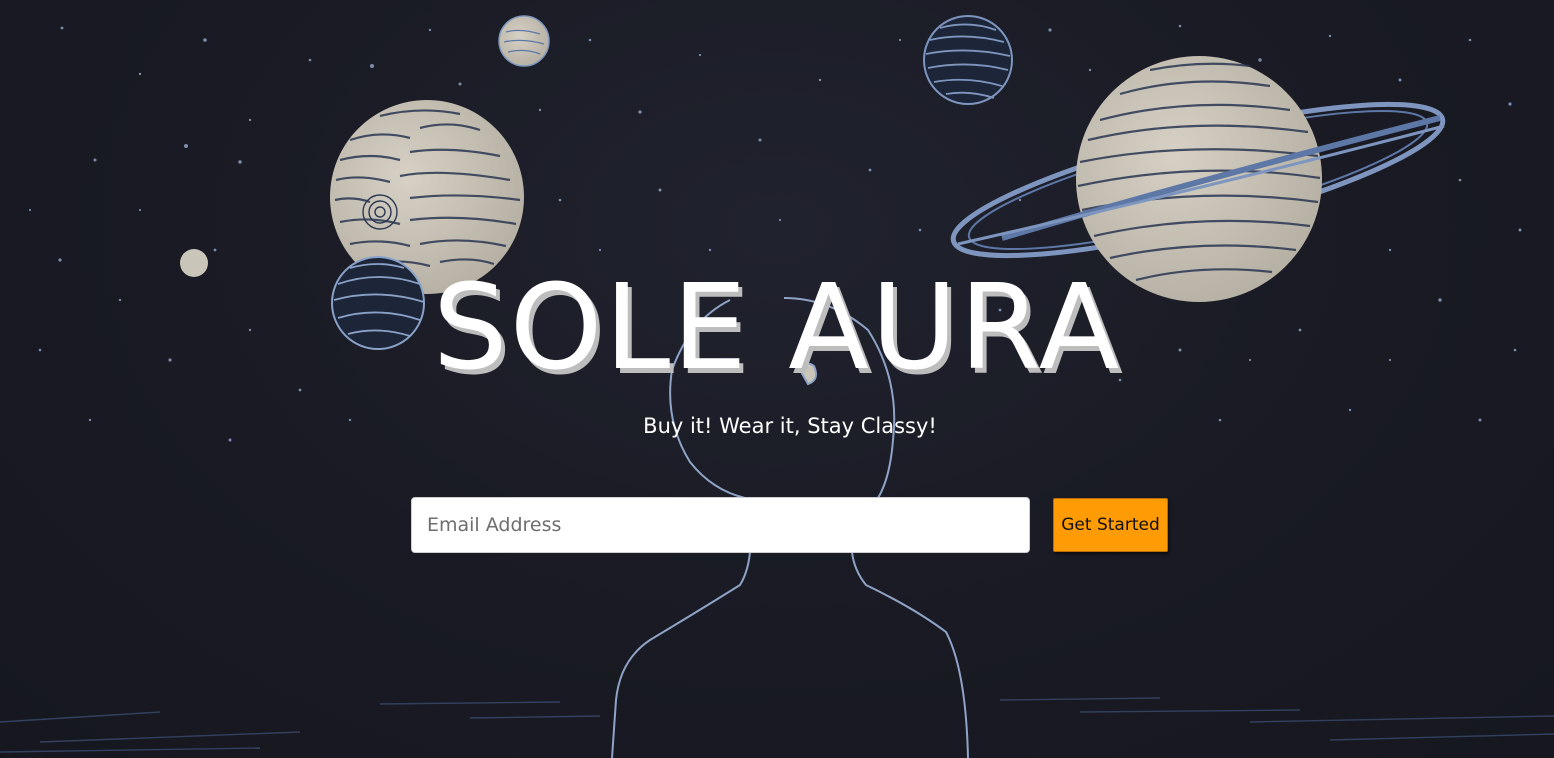 This screenshot has width=1554, height=758. What do you see at coordinates (720, 525) in the screenshot?
I see `email-input` at bounding box center [720, 525].